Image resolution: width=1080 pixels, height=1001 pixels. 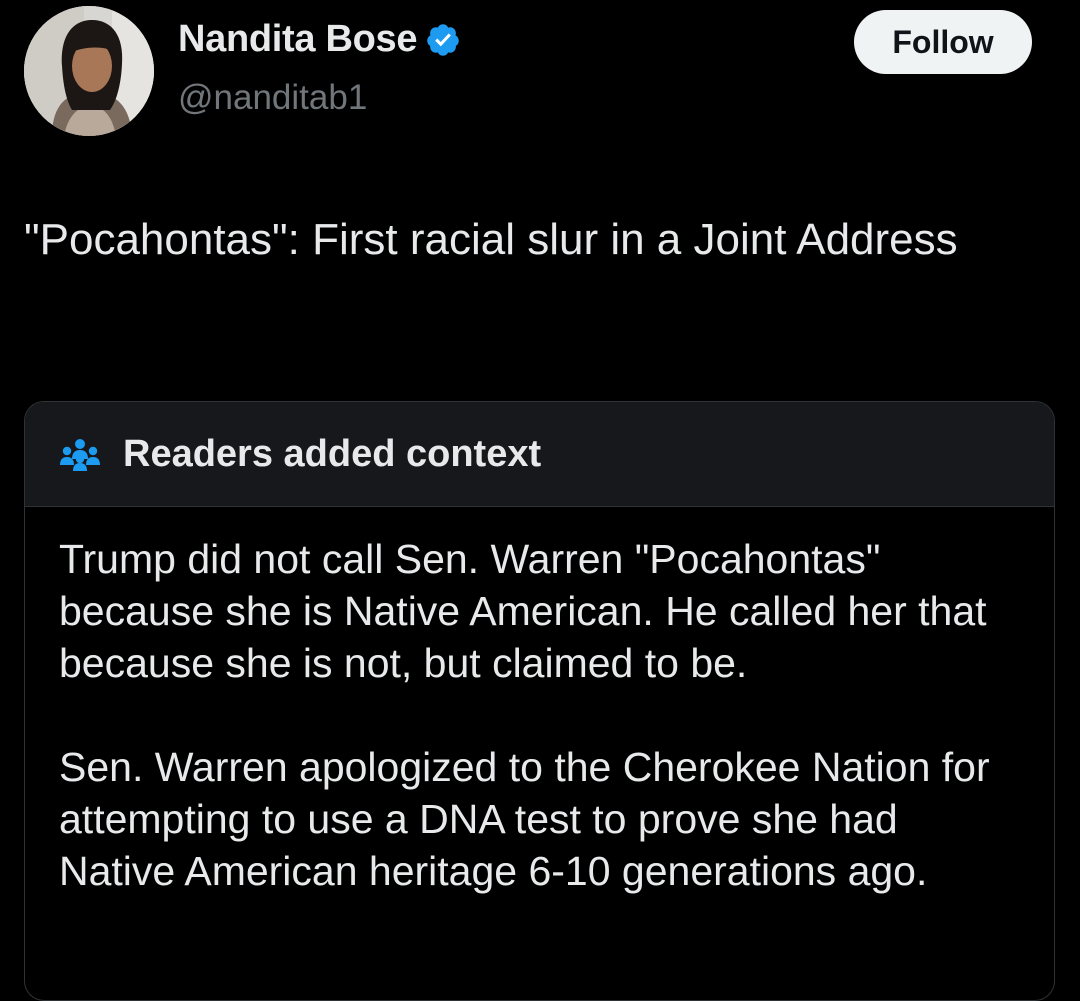 I want to click on author-name-row: Nandita Bose, so click(x=319, y=39).